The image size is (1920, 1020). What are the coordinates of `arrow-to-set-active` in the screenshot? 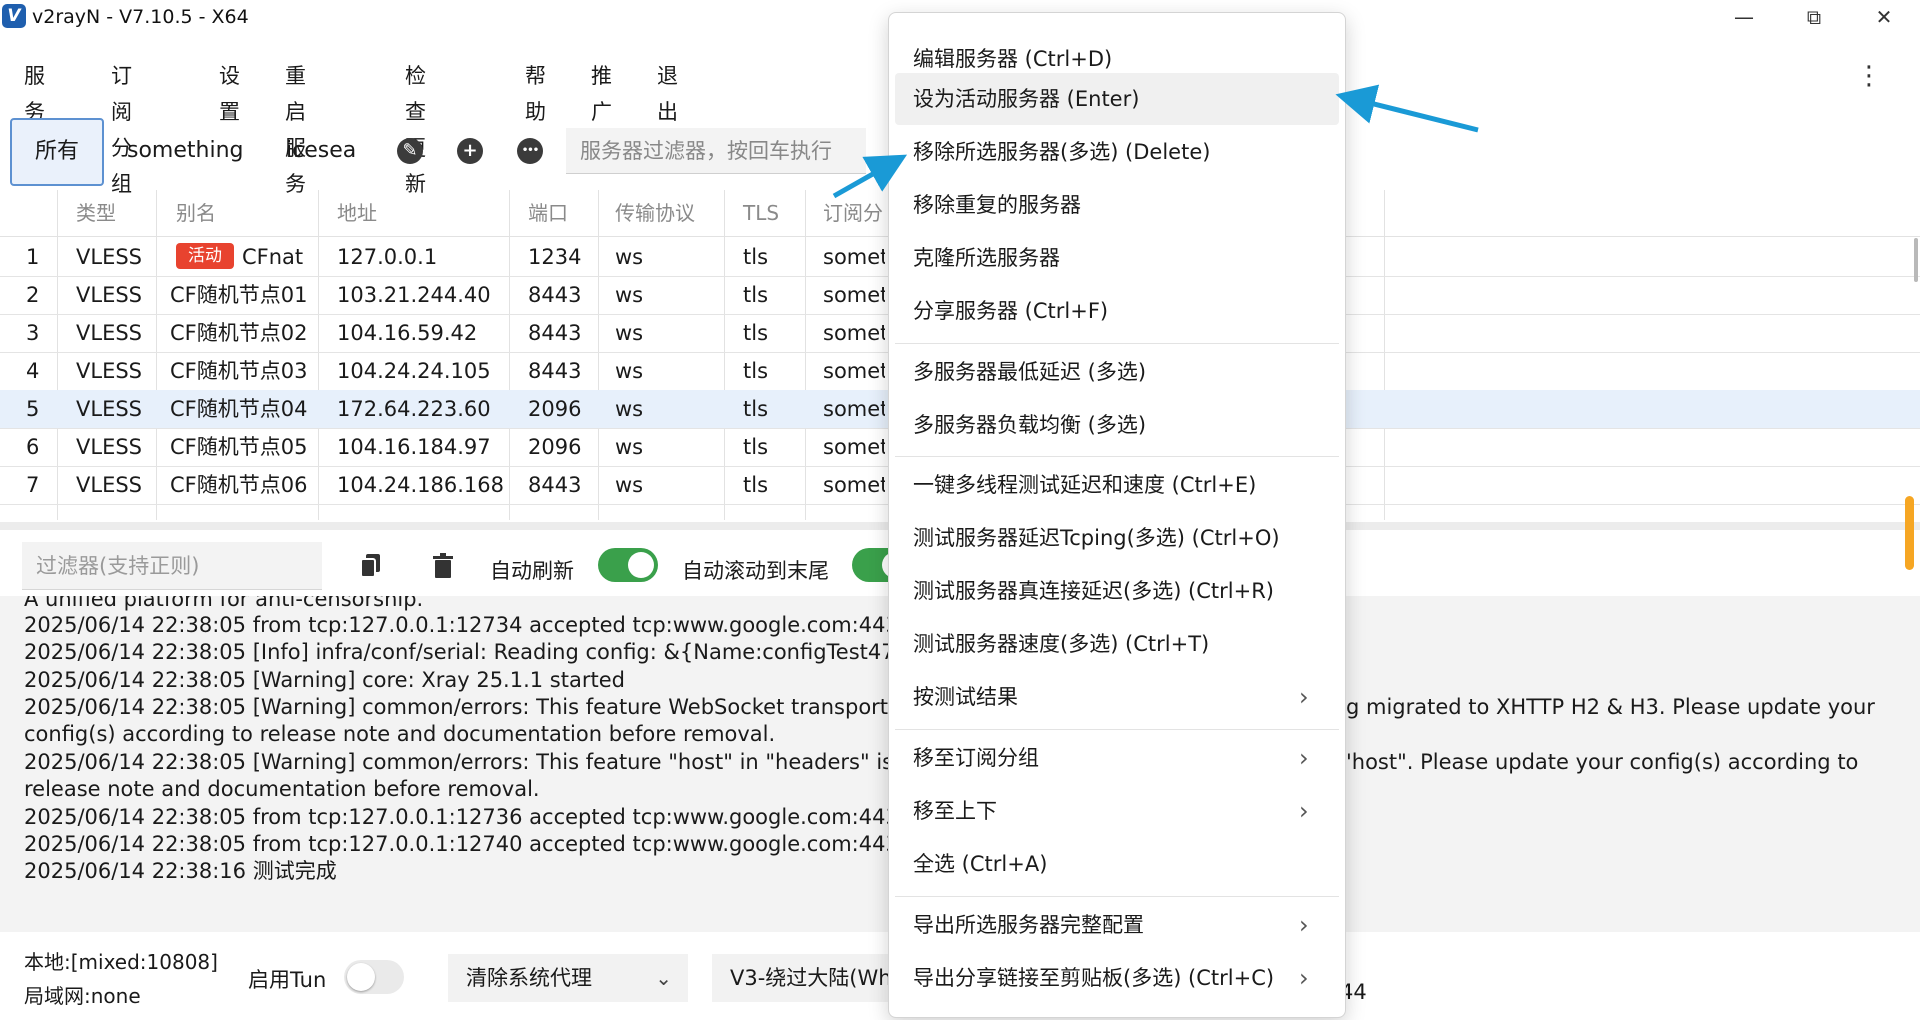 It's located at (1407, 108).